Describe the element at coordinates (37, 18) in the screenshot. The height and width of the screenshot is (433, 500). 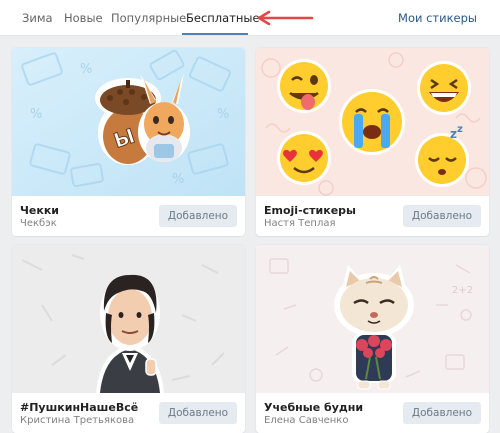
I see `tab-winter: Зима` at that location.